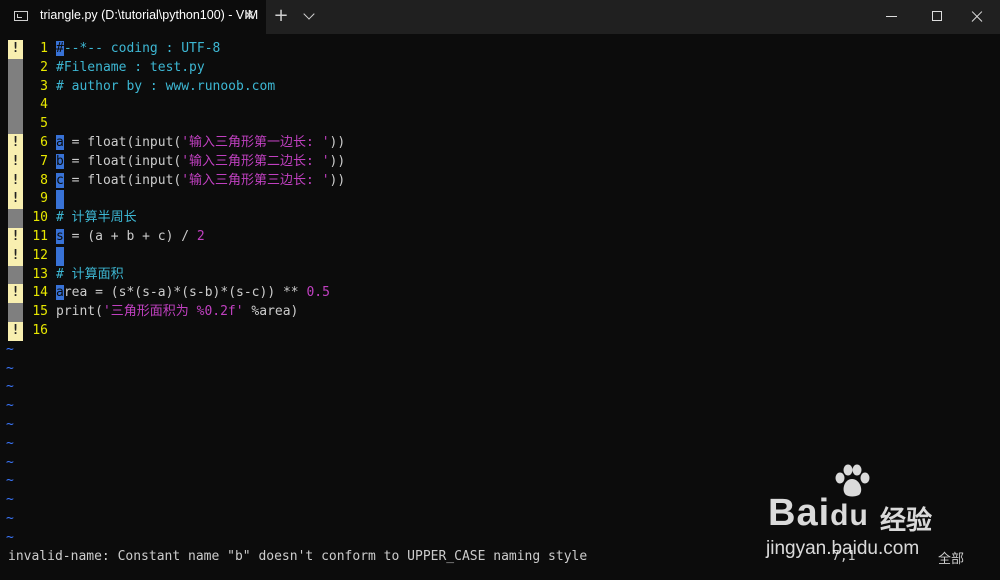 This screenshot has width=1000, height=580. What do you see at coordinates (44, 161) in the screenshot?
I see `line-number: 7` at bounding box center [44, 161].